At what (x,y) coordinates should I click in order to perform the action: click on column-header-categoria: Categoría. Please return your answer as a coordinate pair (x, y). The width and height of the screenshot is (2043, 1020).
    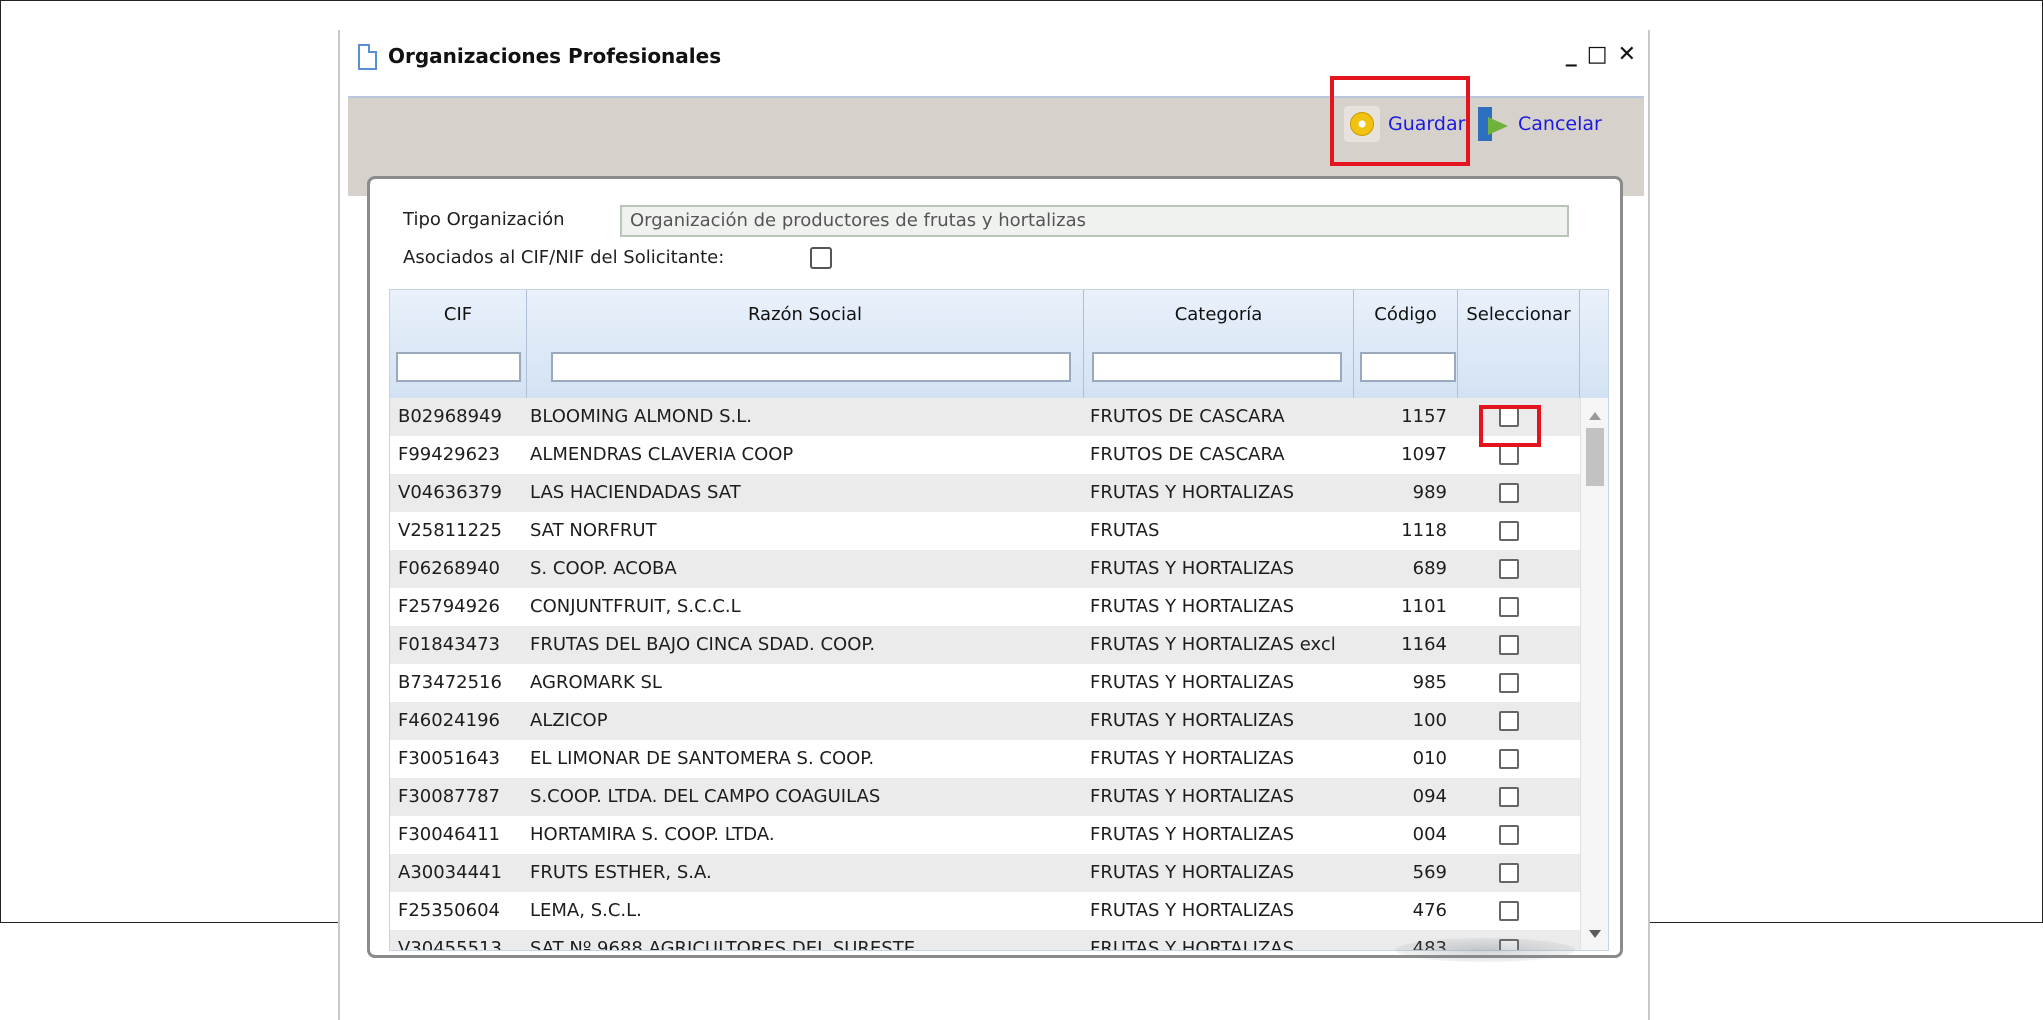
    Looking at the image, I should click on (1219, 344).